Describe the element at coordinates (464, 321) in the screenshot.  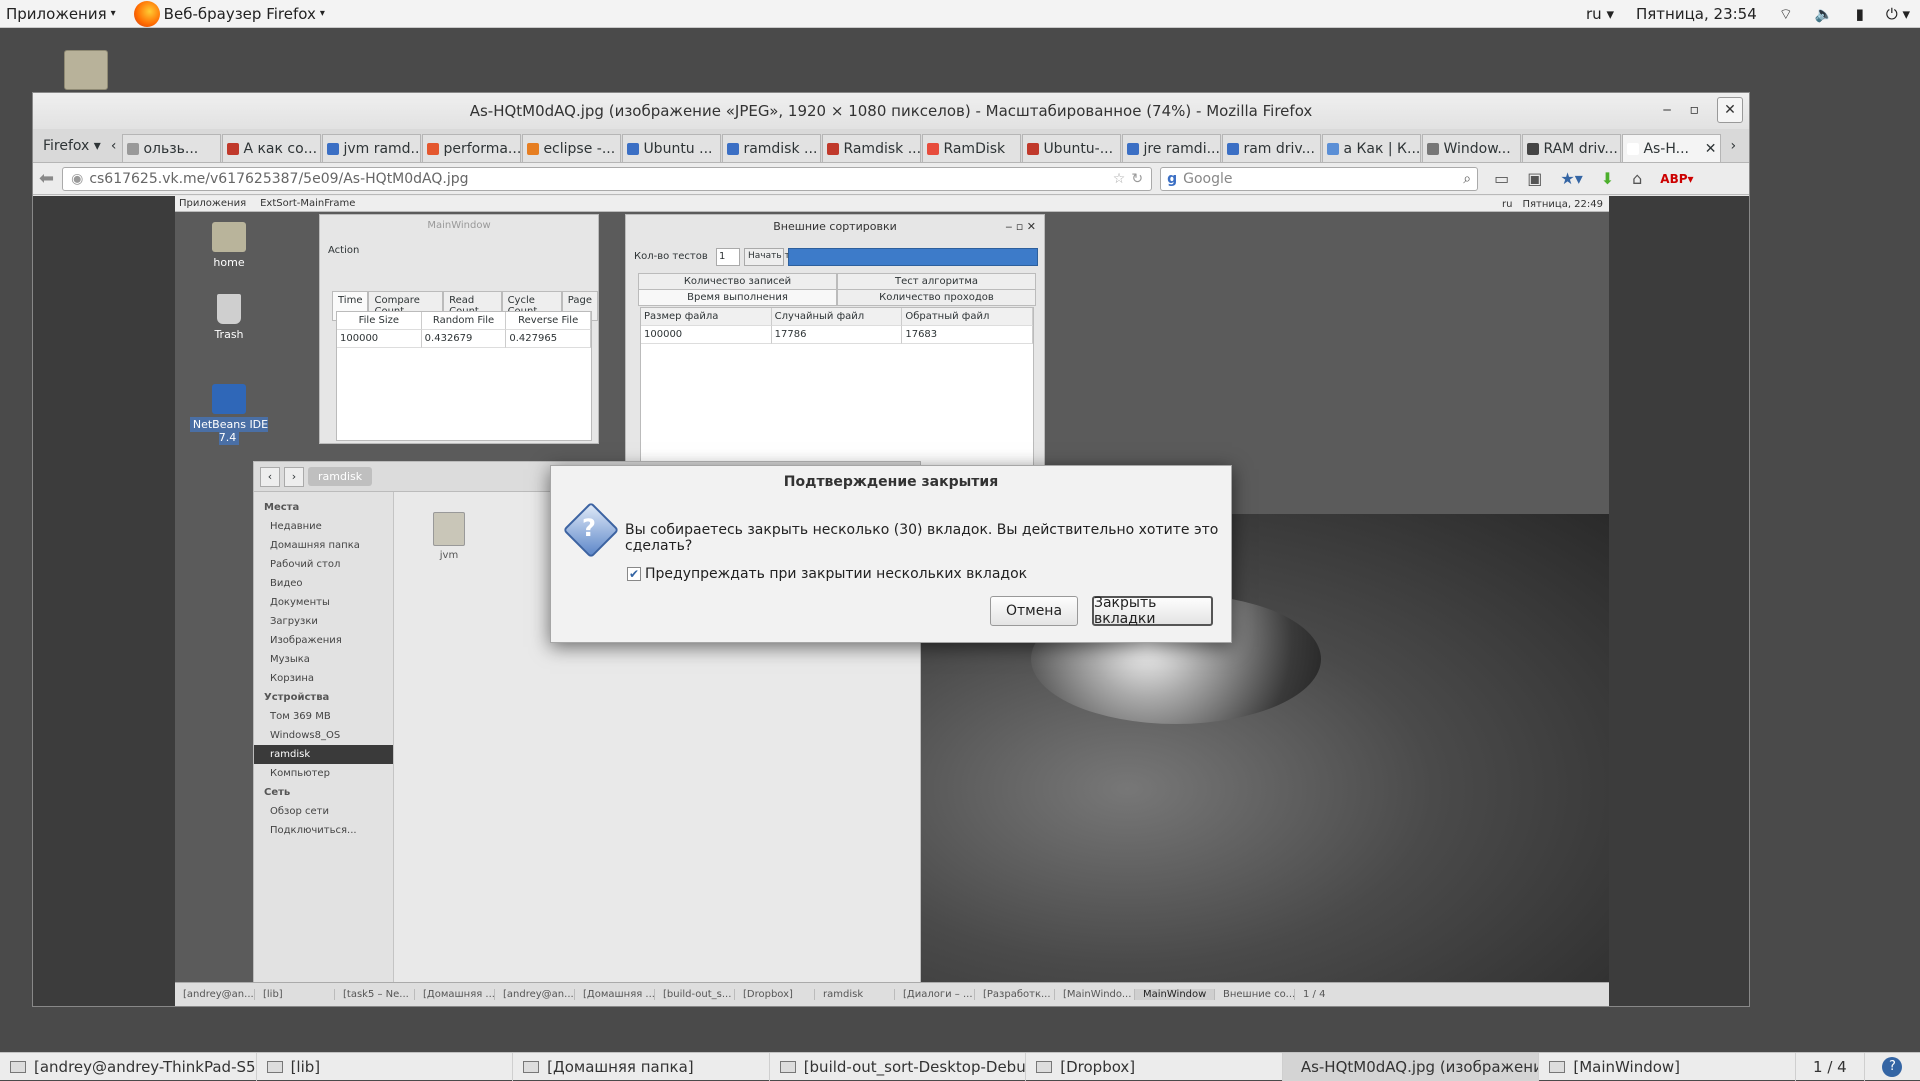
I see `column-header: Random File` at that location.